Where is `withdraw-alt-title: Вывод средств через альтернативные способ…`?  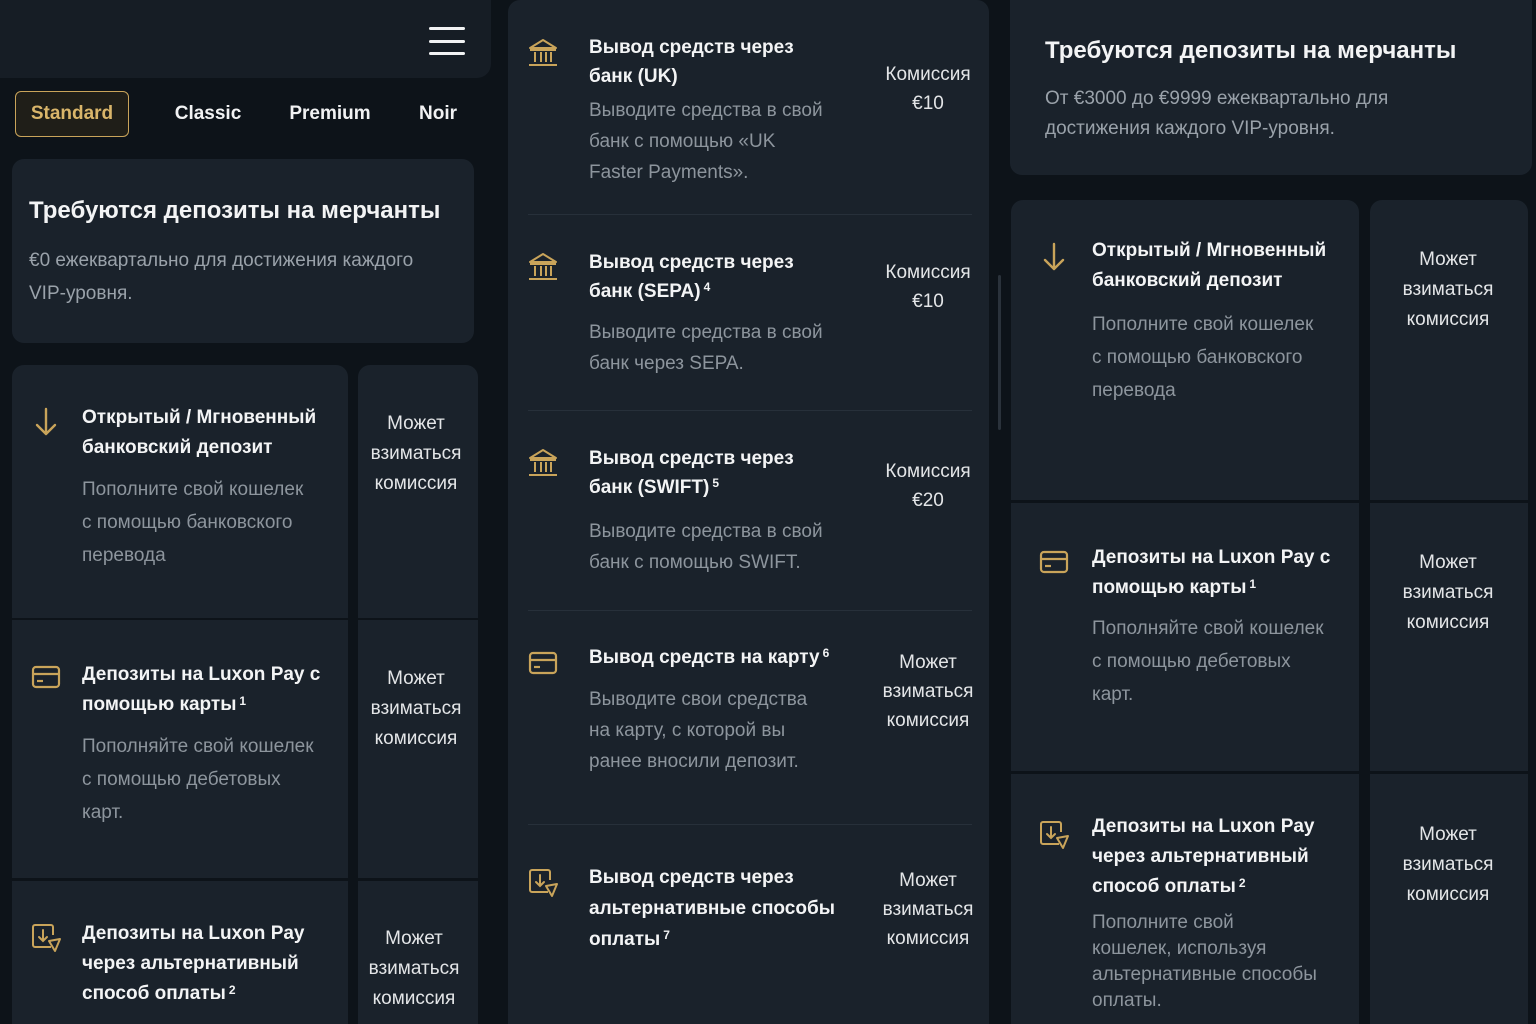 withdraw-alt-title: Вывод средств через альтернативные способ… is located at coordinates (712, 908).